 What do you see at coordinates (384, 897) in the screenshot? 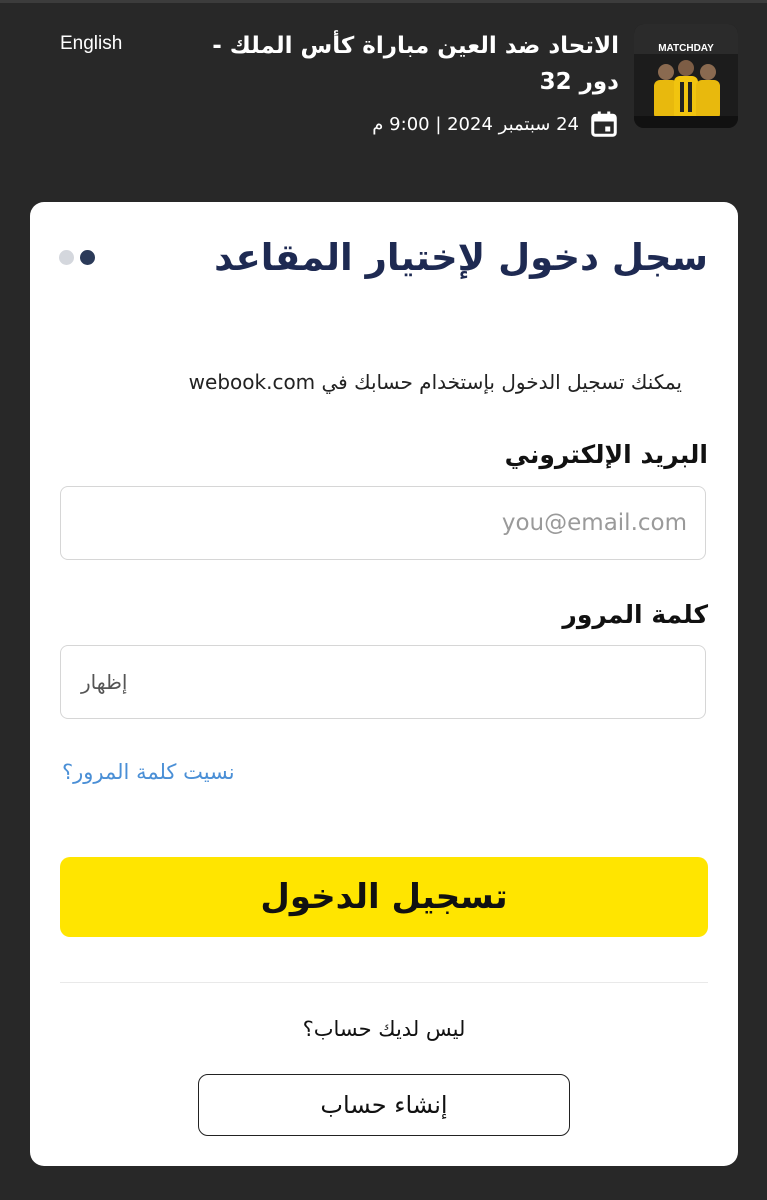
I see `login-button: تسجيل الدخول` at bounding box center [384, 897].